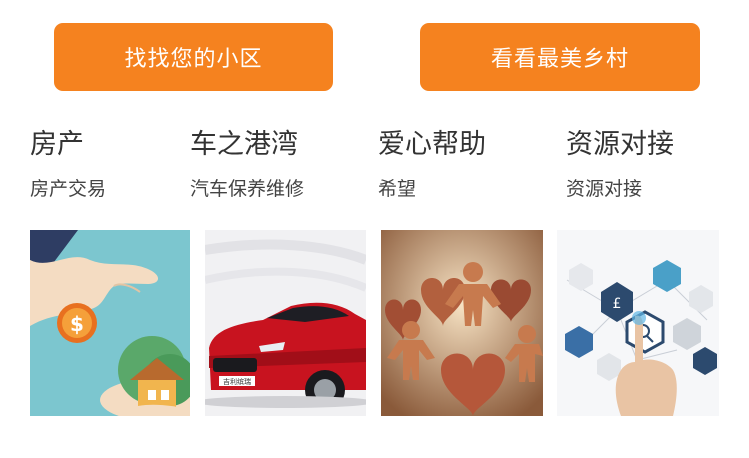 This screenshot has width=749, height=458. What do you see at coordinates (68, 189) in the screenshot?
I see `category-subtitle: 房产交易` at bounding box center [68, 189].